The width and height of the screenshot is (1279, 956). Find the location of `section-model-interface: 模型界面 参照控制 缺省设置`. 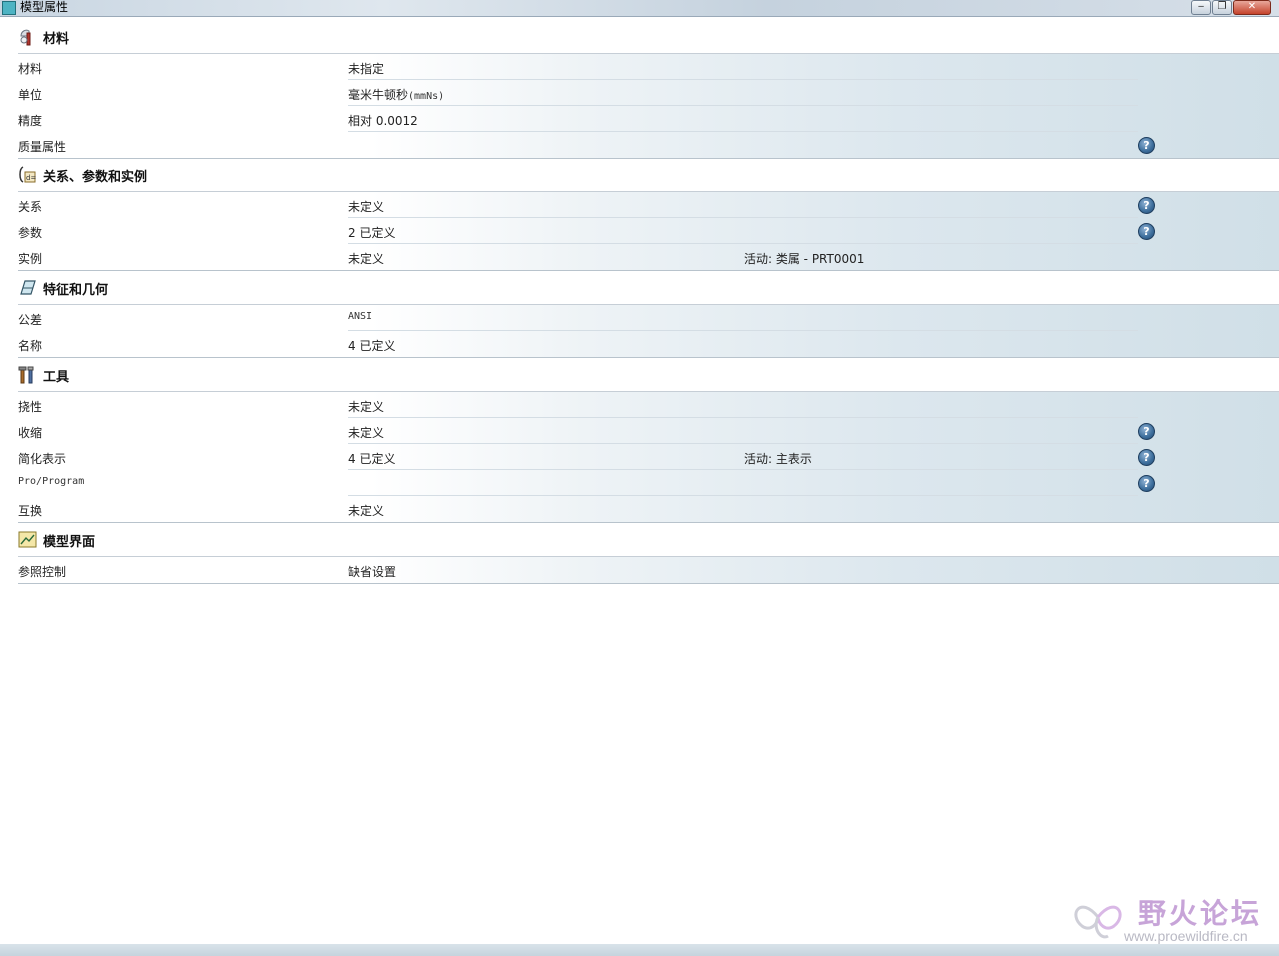

section-model-interface: 模型界面 参照控制 缺省设置 is located at coordinates (648, 553).